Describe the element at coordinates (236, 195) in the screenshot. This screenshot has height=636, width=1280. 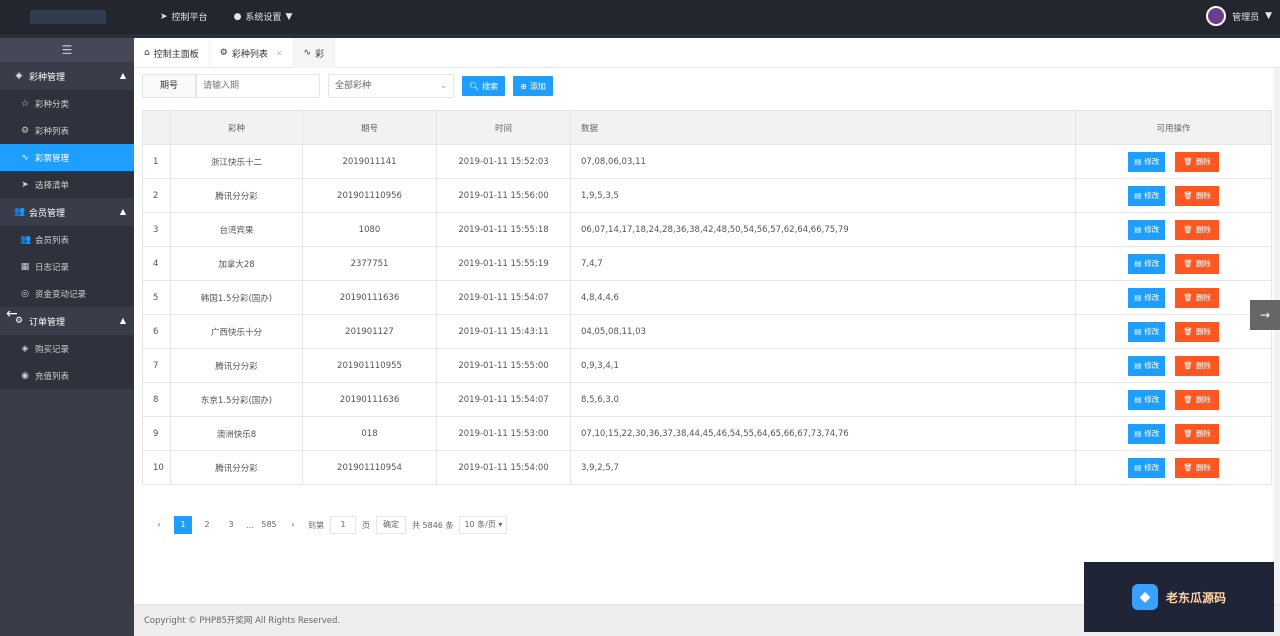
I see `row-lottery-name: 腾讯分分彩` at that location.